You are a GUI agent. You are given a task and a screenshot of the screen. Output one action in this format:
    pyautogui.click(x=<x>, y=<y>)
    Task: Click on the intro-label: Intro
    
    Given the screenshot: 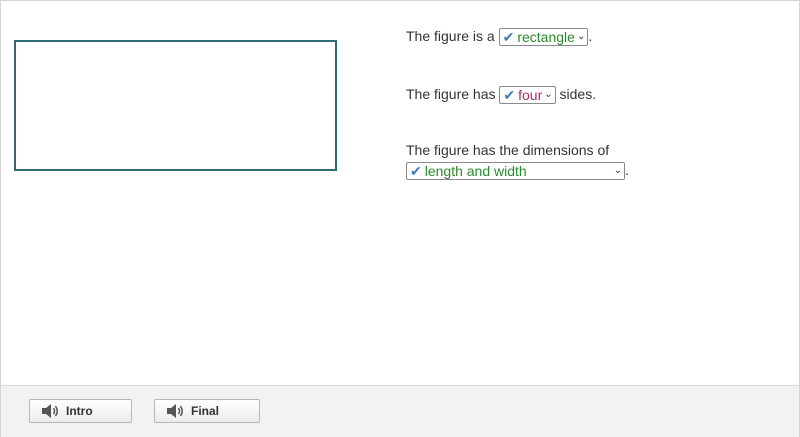 What is the action you would take?
    pyautogui.click(x=79, y=411)
    